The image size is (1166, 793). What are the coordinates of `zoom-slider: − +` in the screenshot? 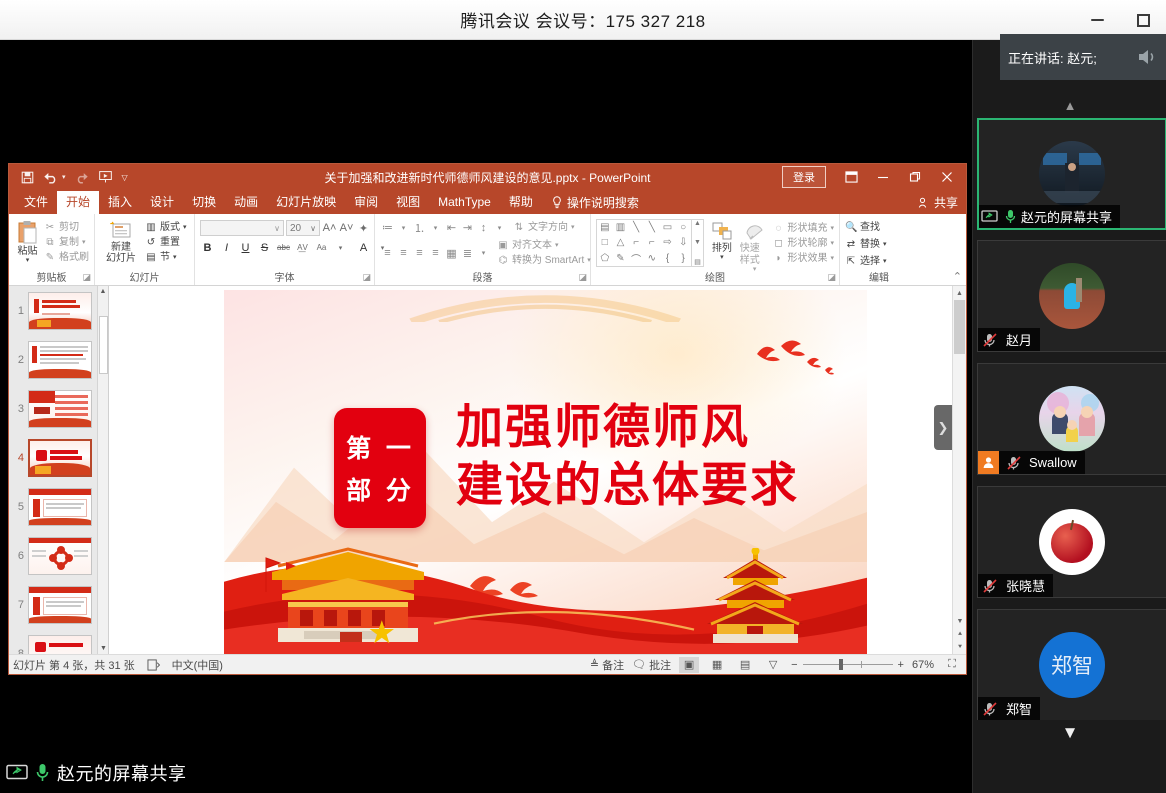 It's located at (847, 665).